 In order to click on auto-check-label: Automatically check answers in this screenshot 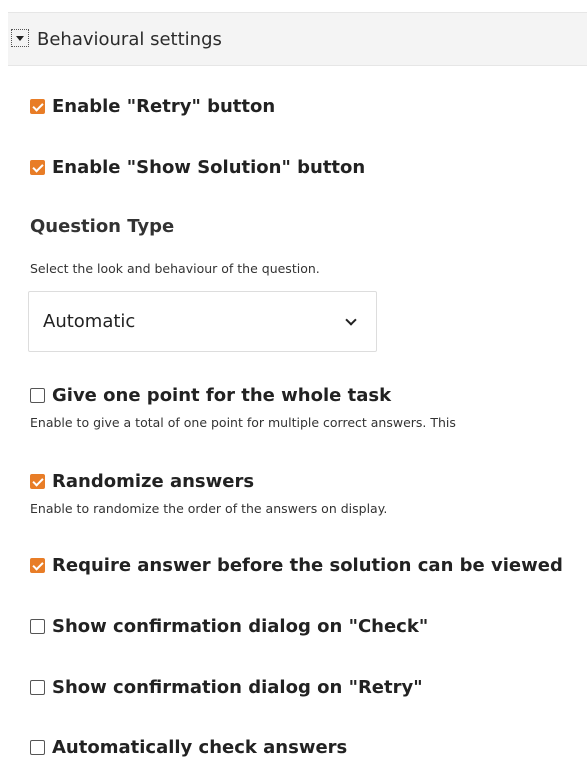, I will do `click(199, 748)`.